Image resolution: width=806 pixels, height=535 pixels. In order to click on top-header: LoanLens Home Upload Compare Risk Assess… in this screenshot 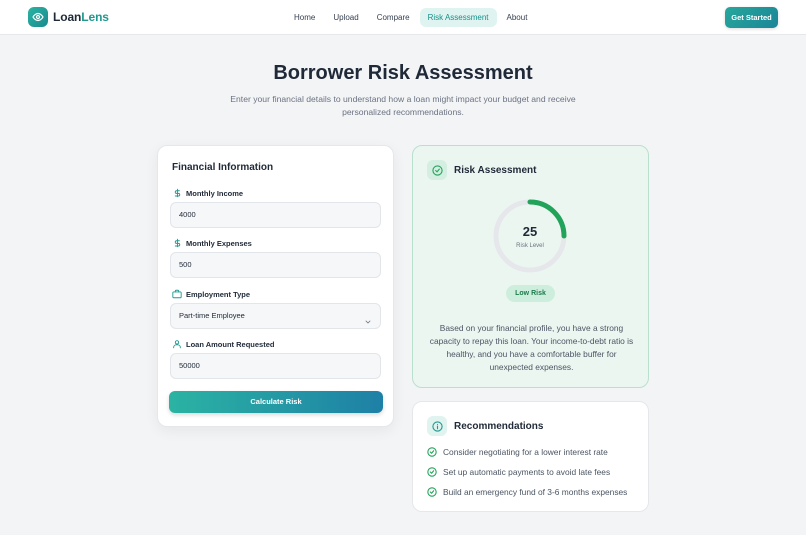, I will do `click(403, 17)`.